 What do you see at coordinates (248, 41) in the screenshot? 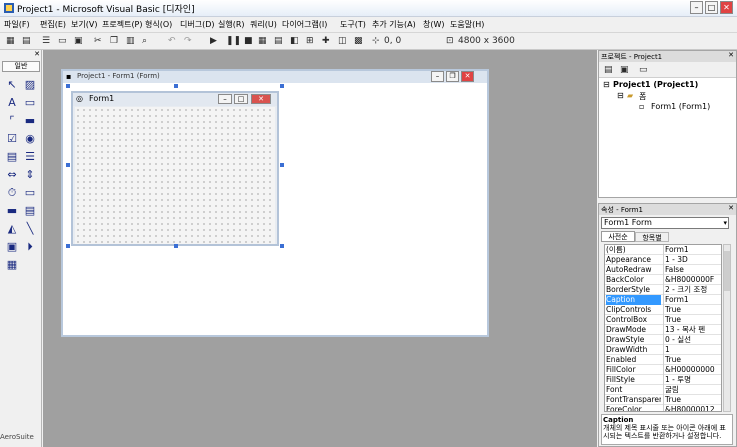
I see `end-icon: ■` at bounding box center [248, 41].